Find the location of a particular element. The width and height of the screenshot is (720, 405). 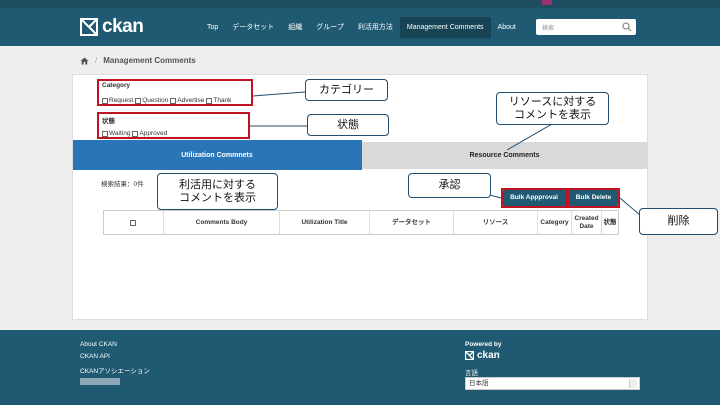

breadcrumb: / Management Comments is located at coordinates (138, 60).